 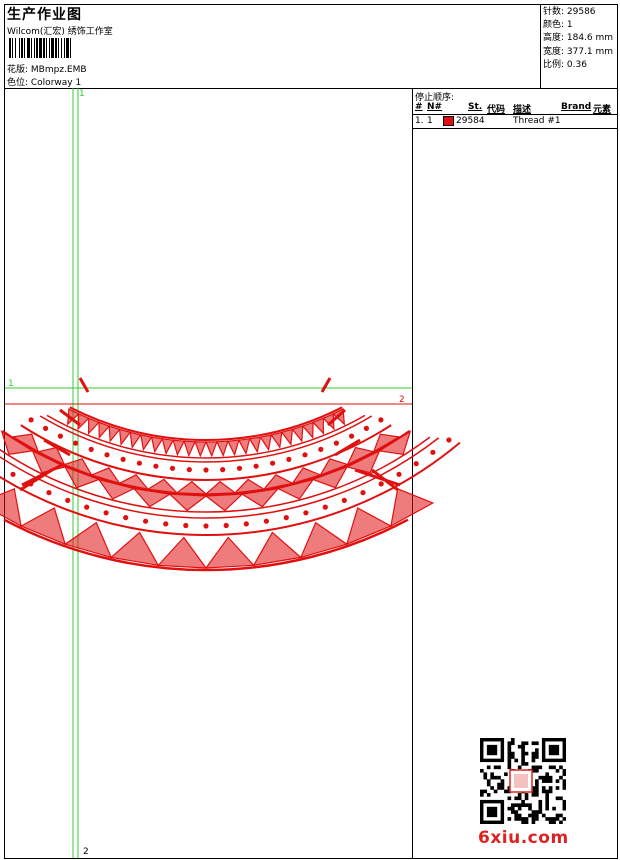 What do you see at coordinates (82, 94) in the screenshot?
I see `guide-label-v1: 1` at bounding box center [82, 94].